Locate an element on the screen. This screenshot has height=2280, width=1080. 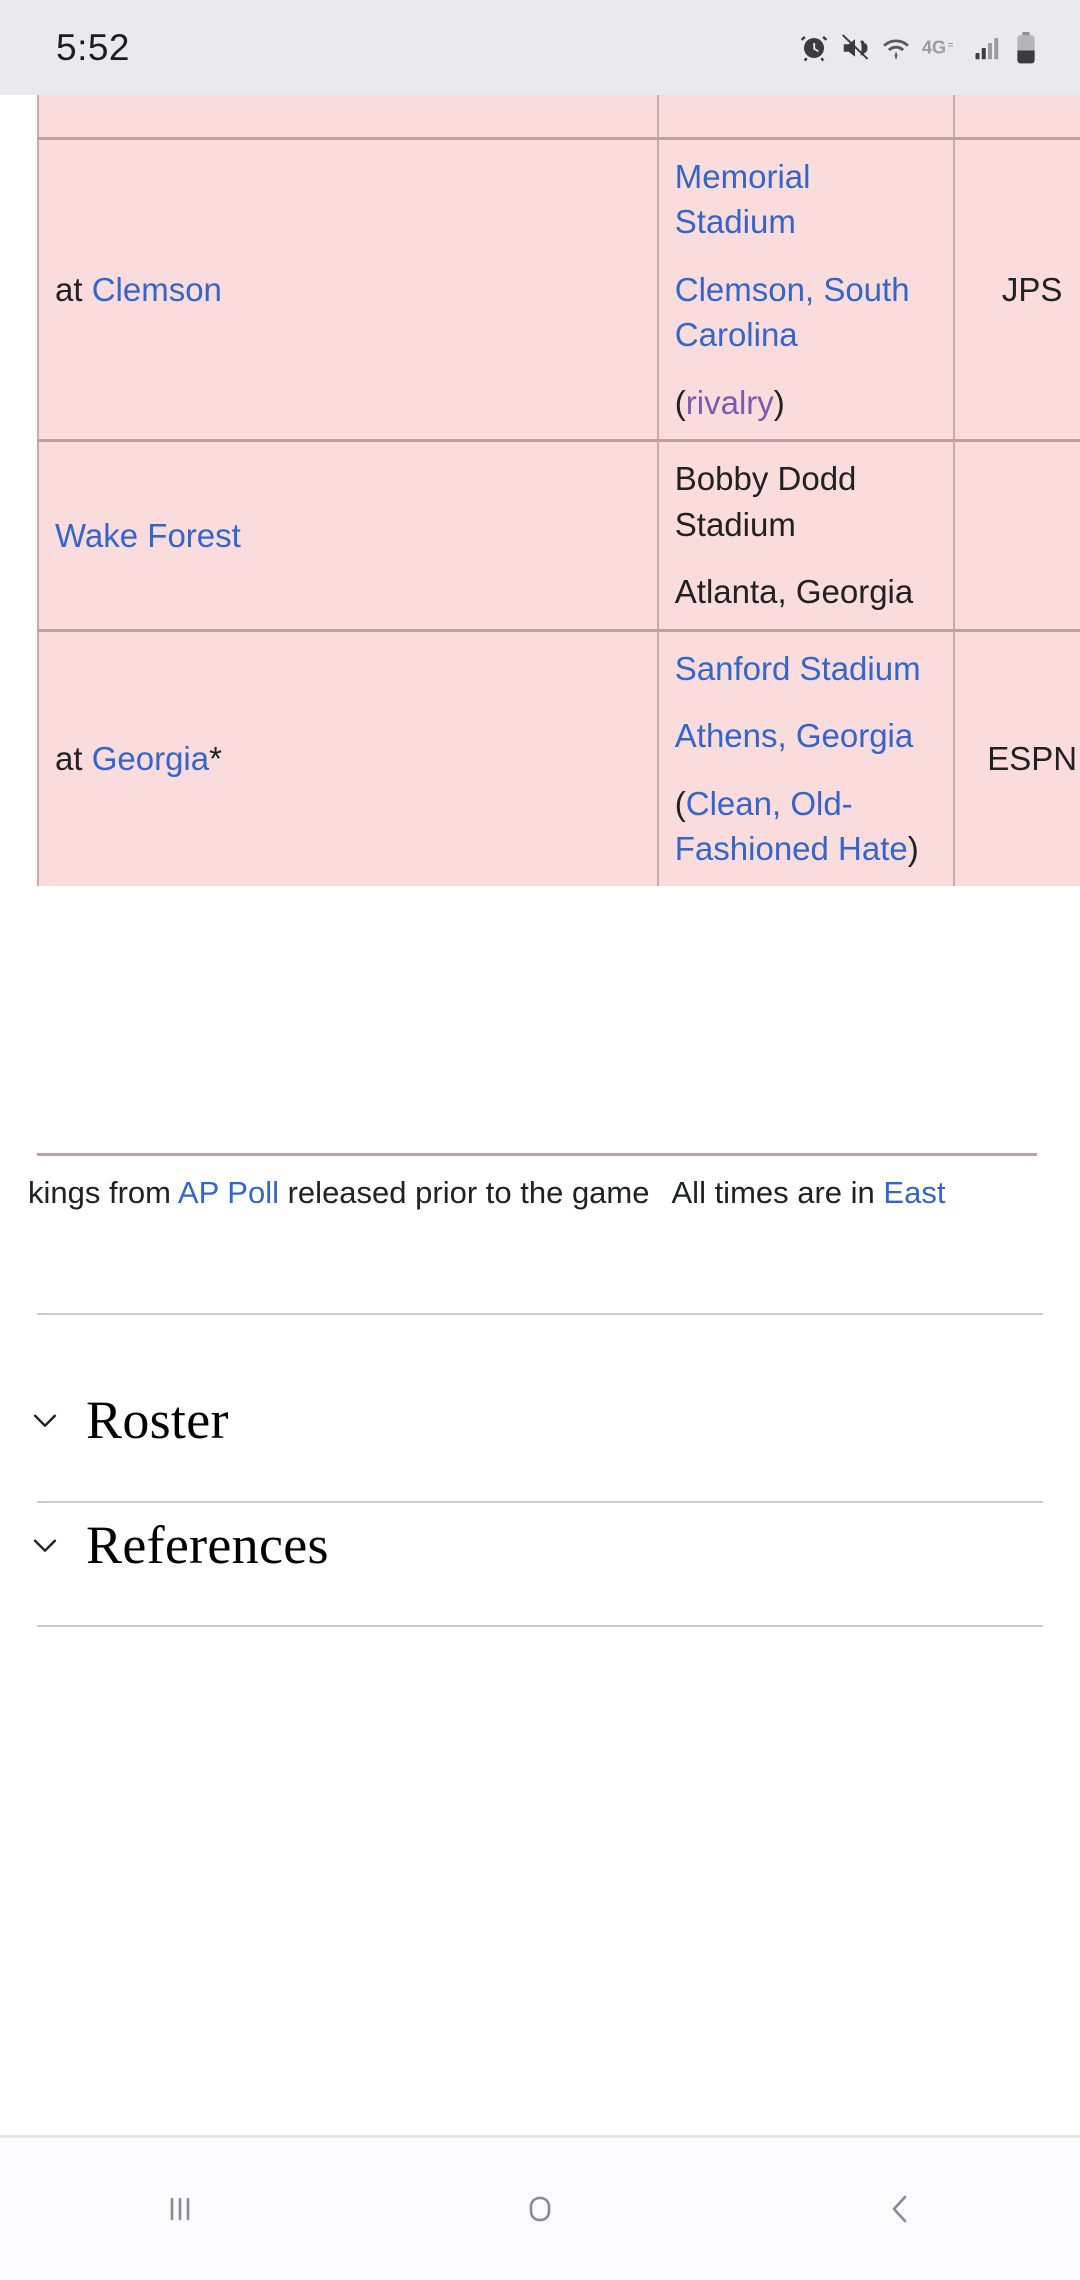
cell-opponent: at Clemson is located at coordinates (348, 288).